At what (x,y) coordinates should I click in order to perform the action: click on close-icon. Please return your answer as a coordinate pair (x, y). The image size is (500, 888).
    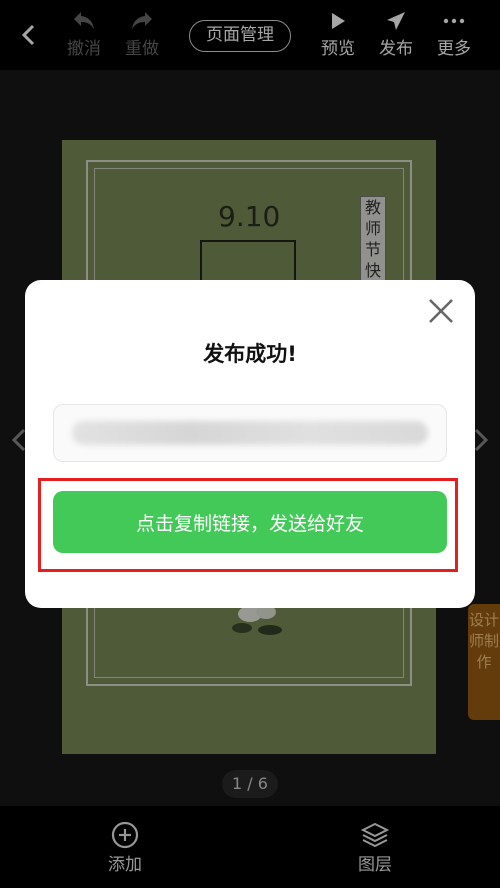
    Looking at the image, I should click on (441, 311).